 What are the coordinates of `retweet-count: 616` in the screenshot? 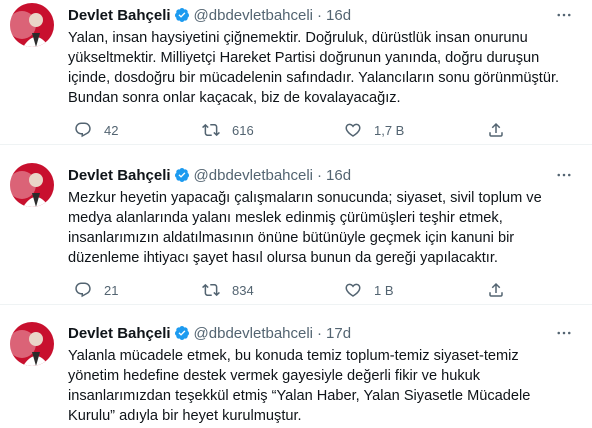 It's located at (243, 130).